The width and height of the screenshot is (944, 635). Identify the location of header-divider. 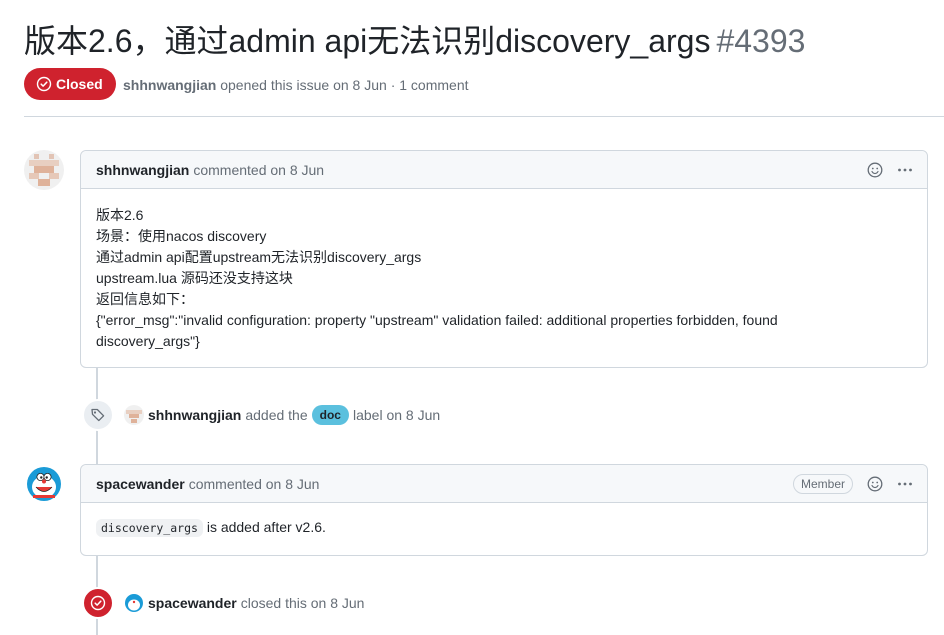
(484, 116).